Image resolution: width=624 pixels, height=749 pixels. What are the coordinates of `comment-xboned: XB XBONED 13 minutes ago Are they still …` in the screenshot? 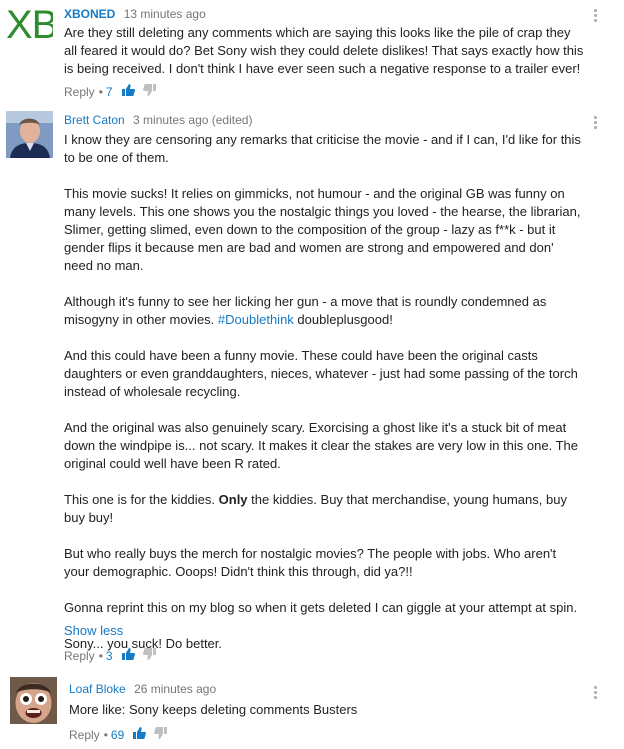 It's located at (312, 52).